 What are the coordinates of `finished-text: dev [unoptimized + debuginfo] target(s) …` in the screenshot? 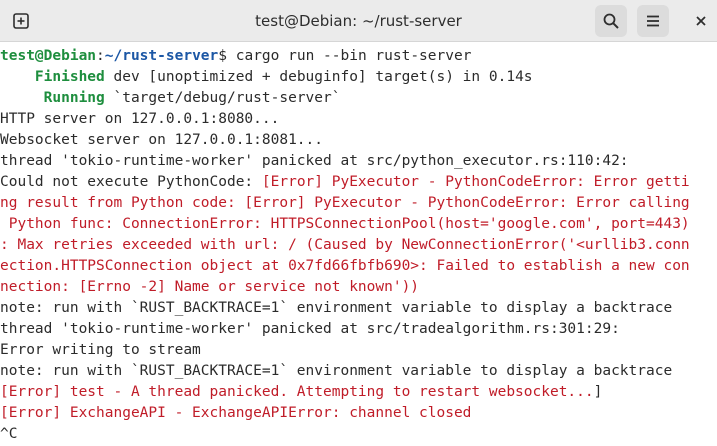 It's located at (318, 77).